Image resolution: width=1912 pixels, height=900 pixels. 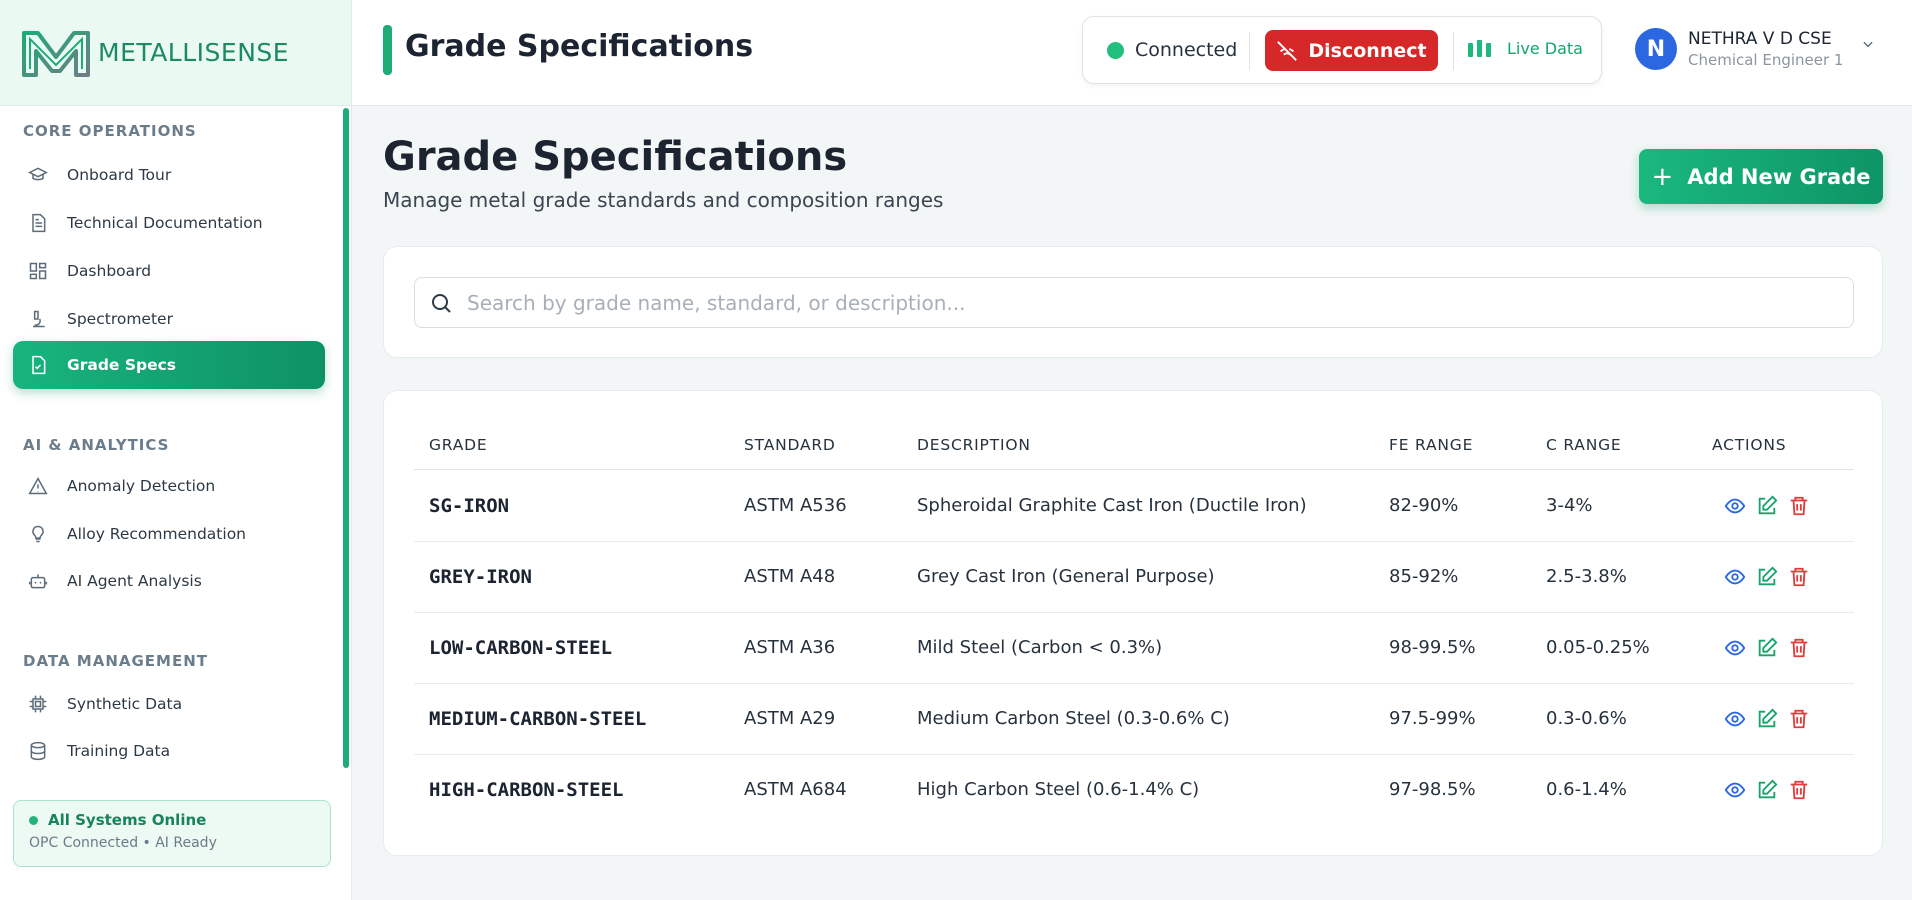 What do you see at coordinates (38, 534) in the screenshot?
I see `lightbulb-icon` at bounding box center [38, 534].